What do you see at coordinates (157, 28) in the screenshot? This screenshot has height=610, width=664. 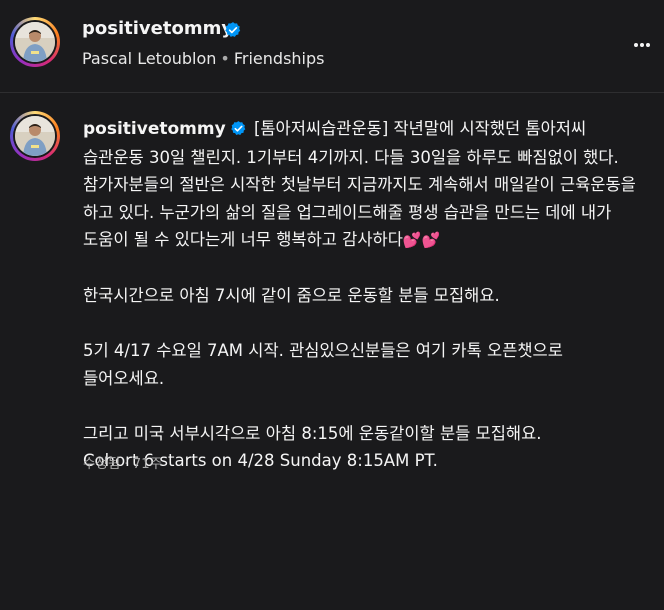 I see `header-username: positivetommy` at bounding box center [157, 28].